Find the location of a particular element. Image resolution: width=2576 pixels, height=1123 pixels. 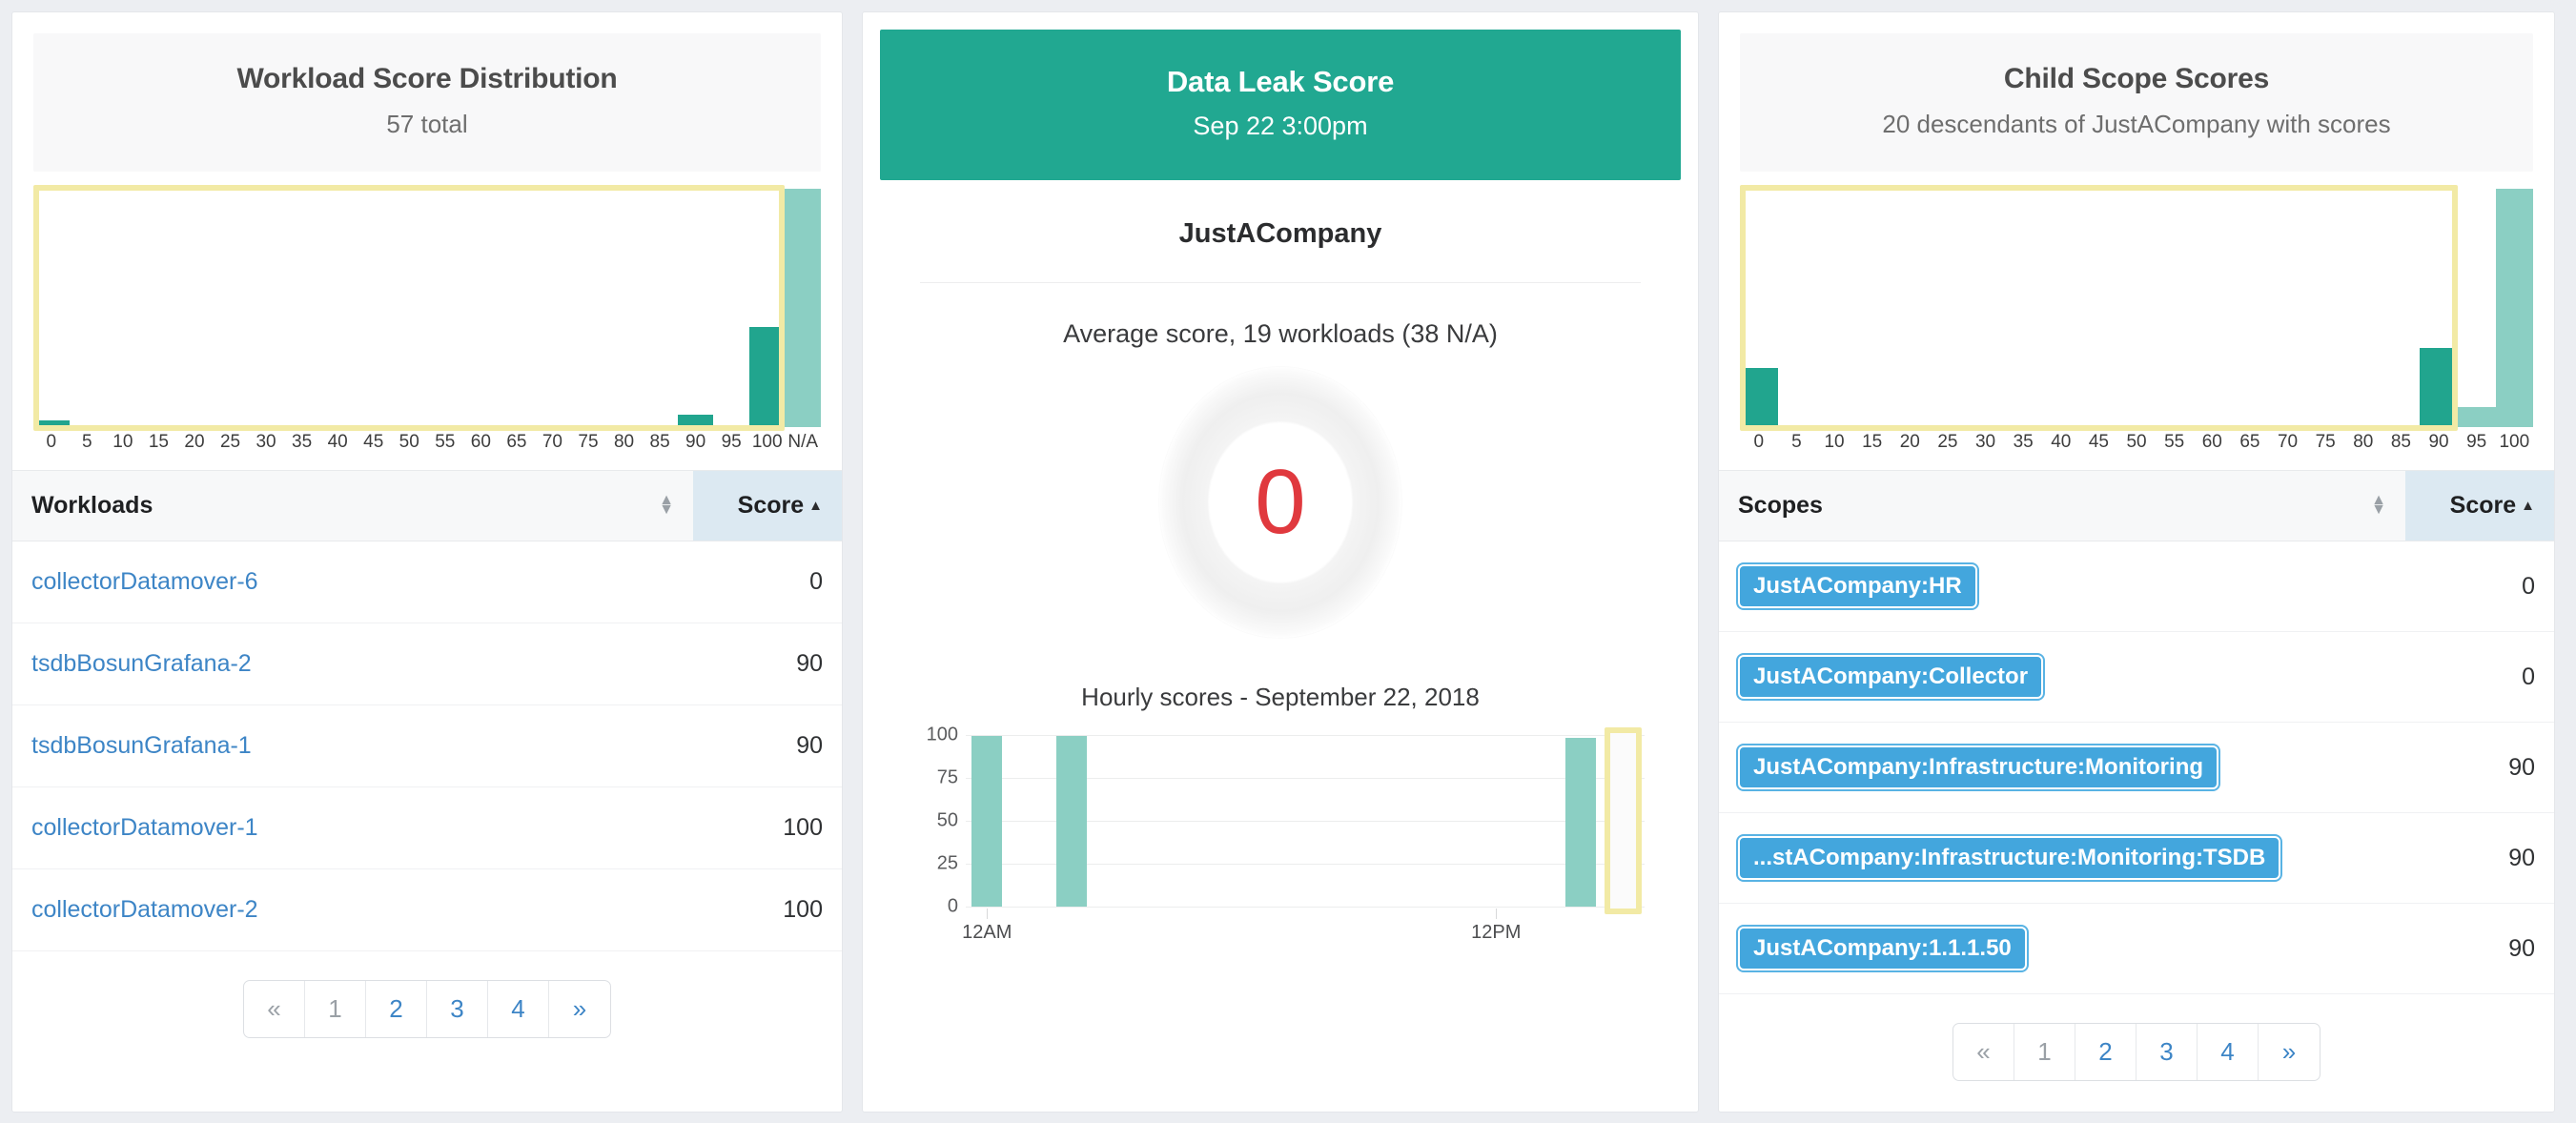

hourly-chart-plot is located at coordinates (1306, 820).